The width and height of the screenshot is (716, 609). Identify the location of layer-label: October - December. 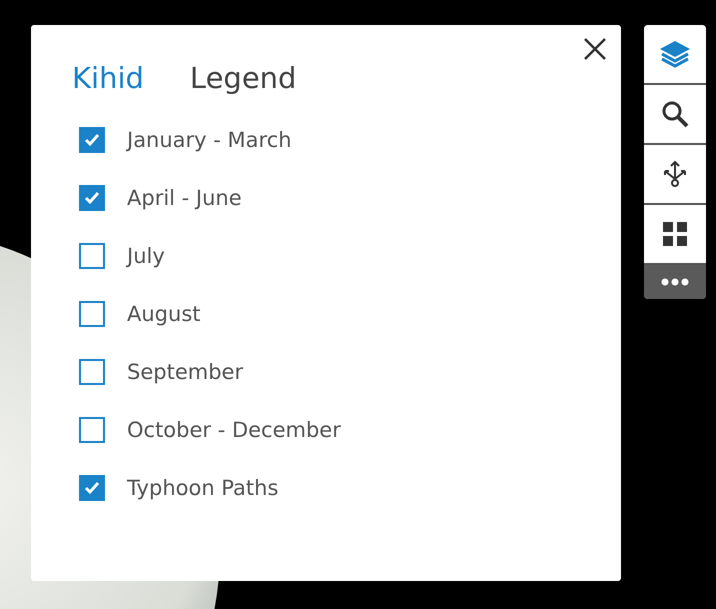
(234, 430).